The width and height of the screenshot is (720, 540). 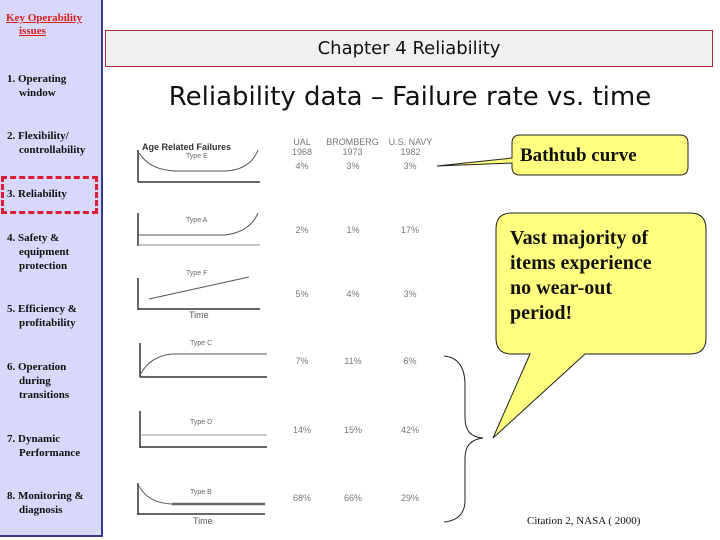 I want to click on pct-value: 2%, so click(x=302, y=230).